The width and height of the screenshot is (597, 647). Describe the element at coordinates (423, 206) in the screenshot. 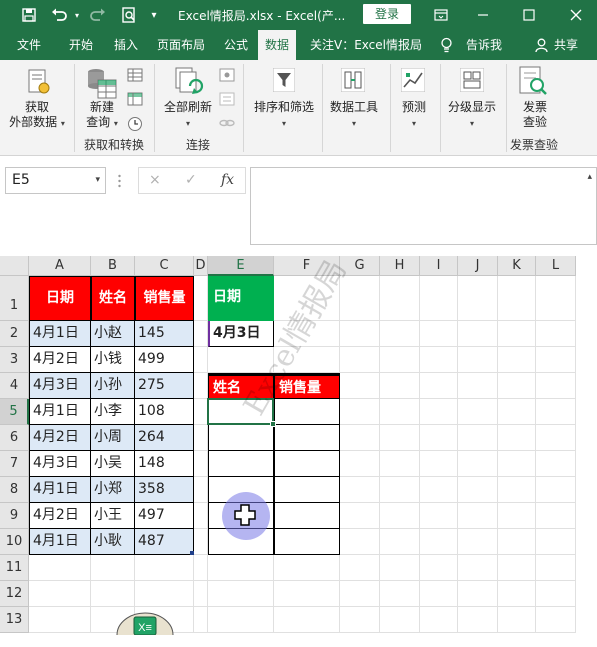

I see `formula-input: ▴` at that location.